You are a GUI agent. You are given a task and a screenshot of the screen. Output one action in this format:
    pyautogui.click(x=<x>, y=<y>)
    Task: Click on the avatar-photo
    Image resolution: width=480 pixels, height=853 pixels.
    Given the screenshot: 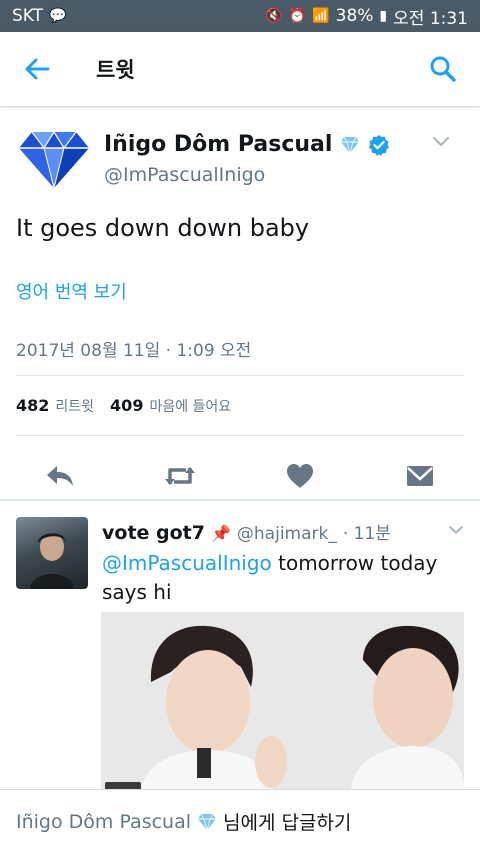 What is the action you would take?
    pyautogui.click(x=52, y=561)
    